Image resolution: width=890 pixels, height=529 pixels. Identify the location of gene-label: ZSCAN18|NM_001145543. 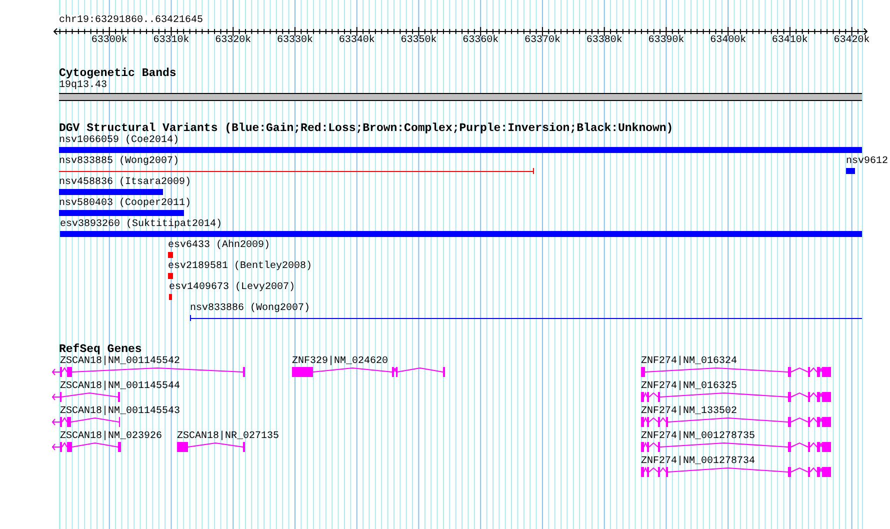
(120, 412).